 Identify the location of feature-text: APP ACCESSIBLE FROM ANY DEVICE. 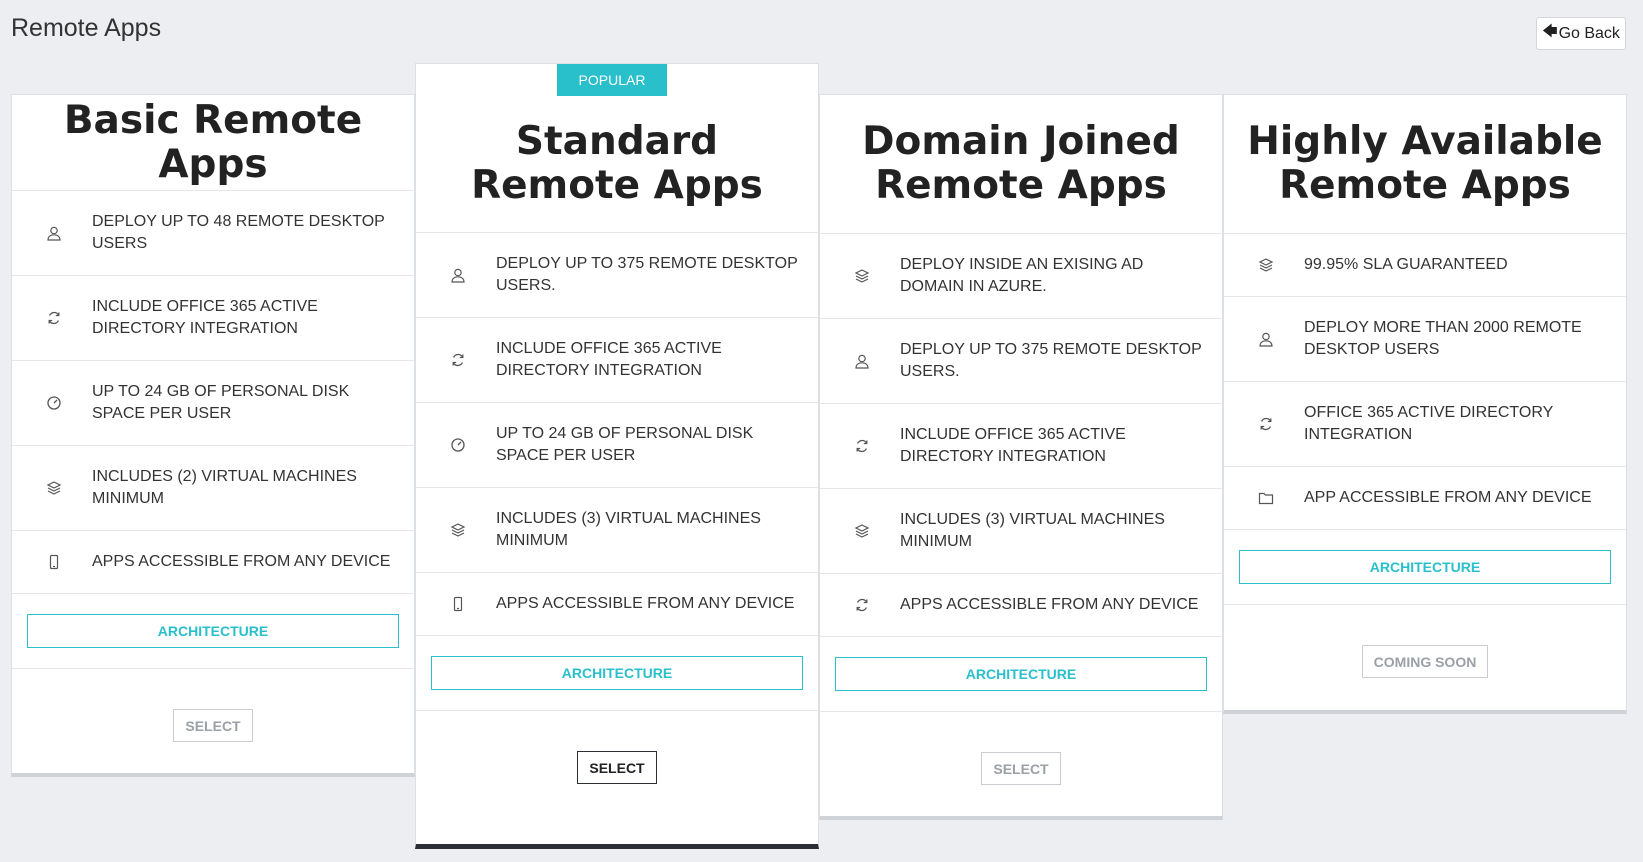
(1448, 497).